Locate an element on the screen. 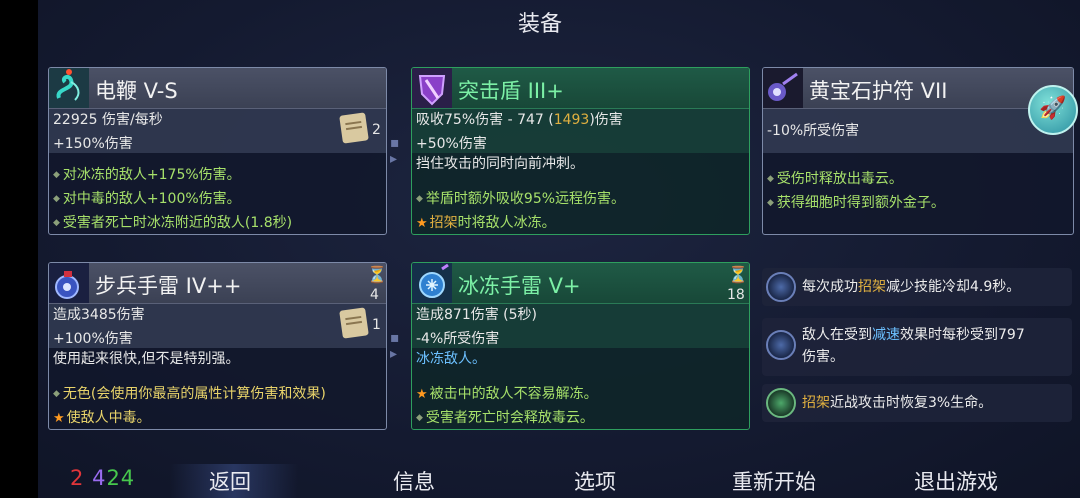 Image resolution: width=1080 pixels, height=498 pixels. menu-back-button: 返回 is located at coordinates (230, 481).